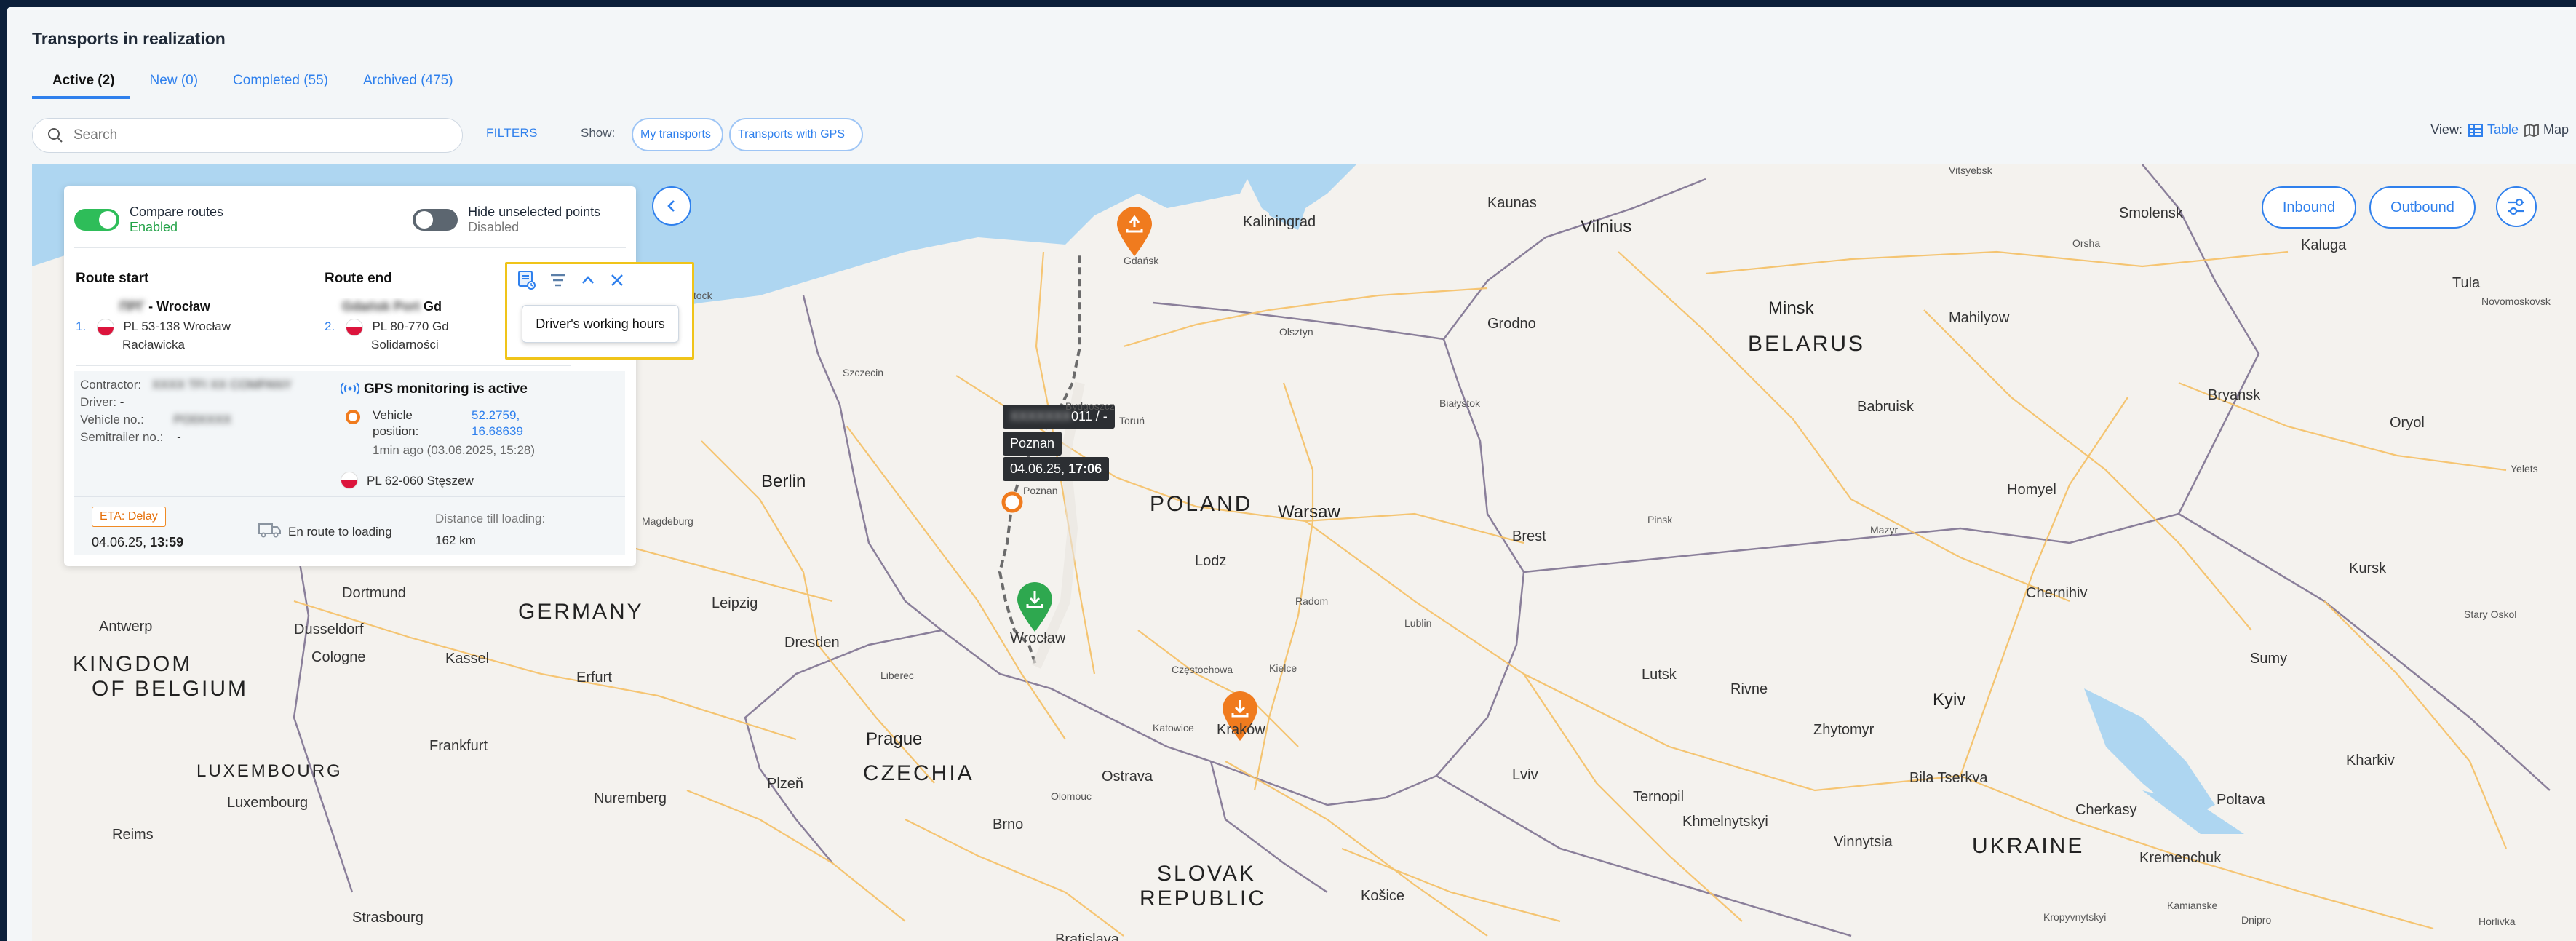 This screenshot has height=941, width=2576. What do you see at coordinates (171, 83) in the screenshot?
I see `tab-new: New (0)` at bounding box center [171, 83].